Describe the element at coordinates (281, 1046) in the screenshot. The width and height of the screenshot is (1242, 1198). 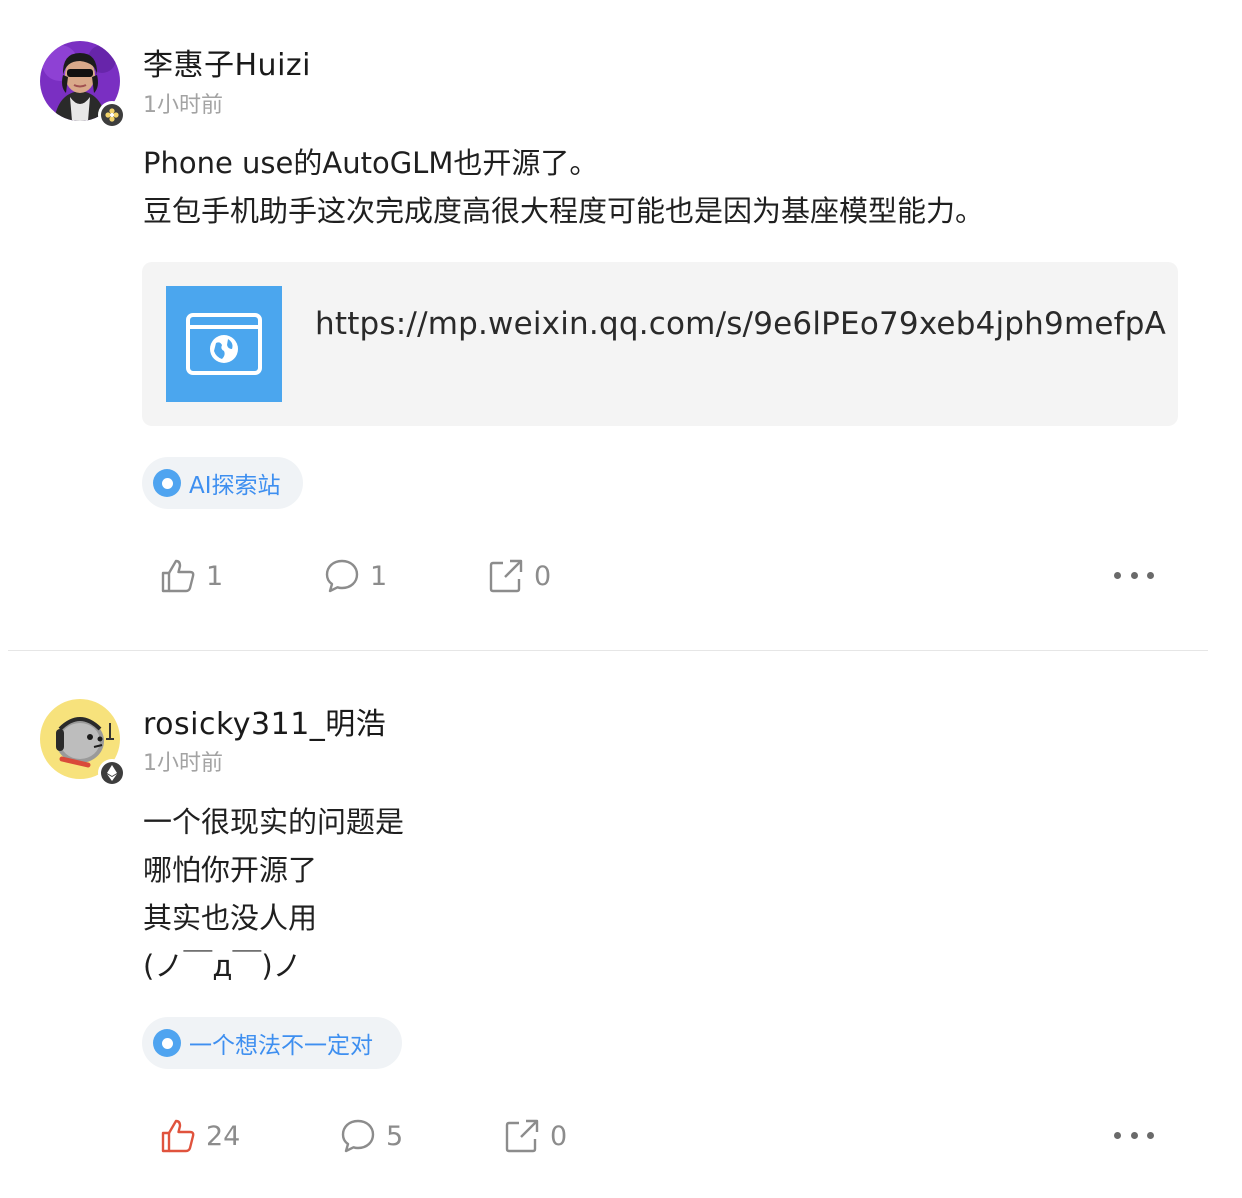
I see `topic-label: 一个想法不一定对` at that location.